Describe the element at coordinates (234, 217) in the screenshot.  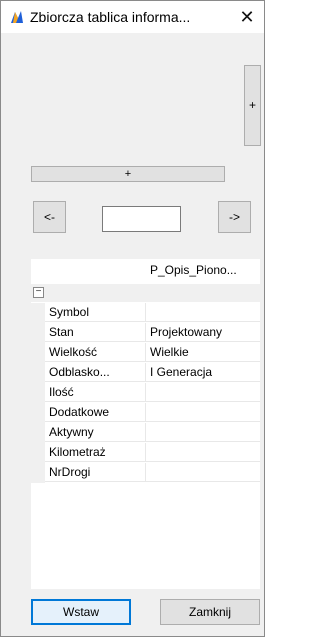
I see `next-button: ->` at that location.